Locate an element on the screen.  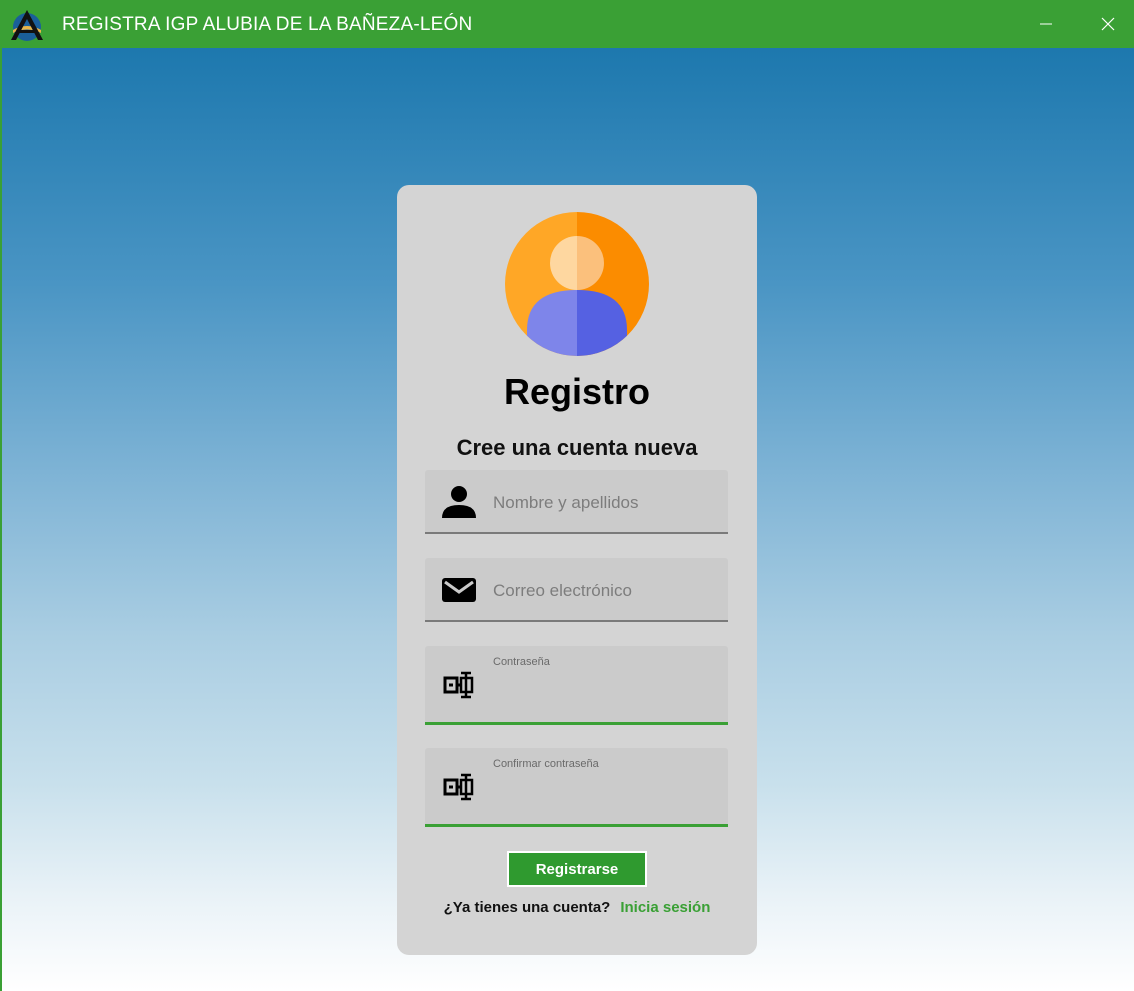
login-question: ¿Ya tienes una cuenta? is located at coordinates (527, 907).